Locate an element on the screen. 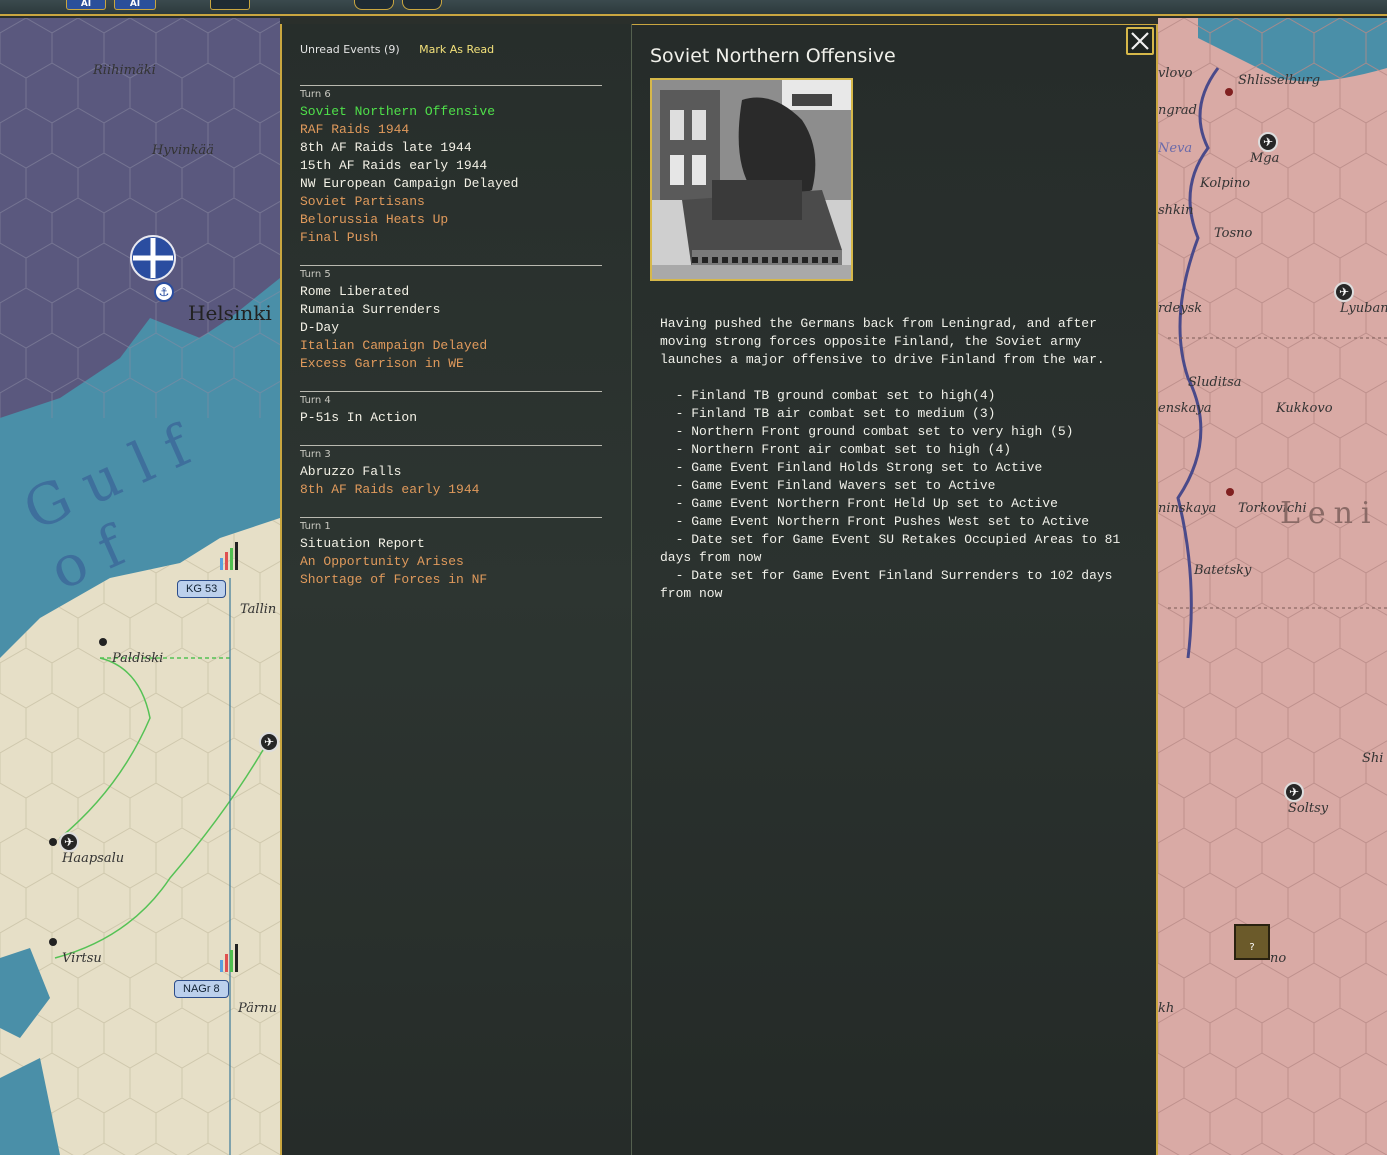  port-icon: ⚓ is located at coordinates (164, 292).